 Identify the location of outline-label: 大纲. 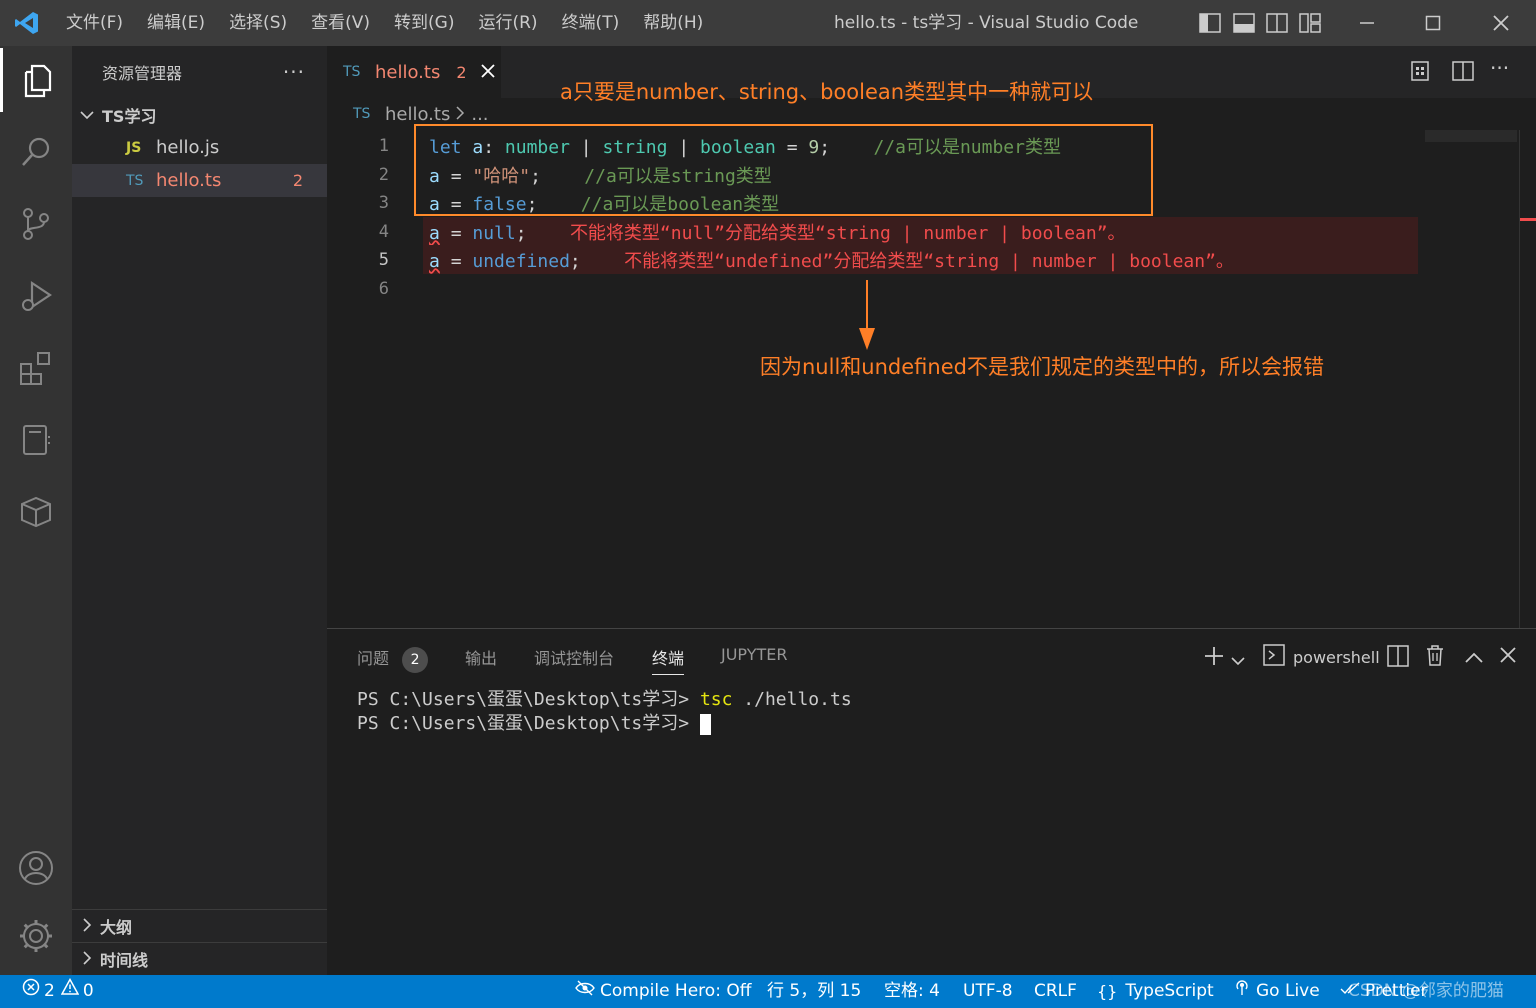
(116, 927).